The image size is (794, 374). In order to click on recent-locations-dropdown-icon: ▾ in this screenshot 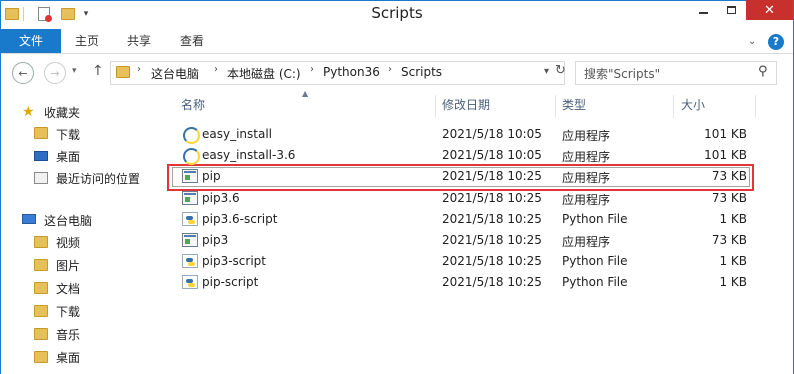, I will do `click(74, 71)`.